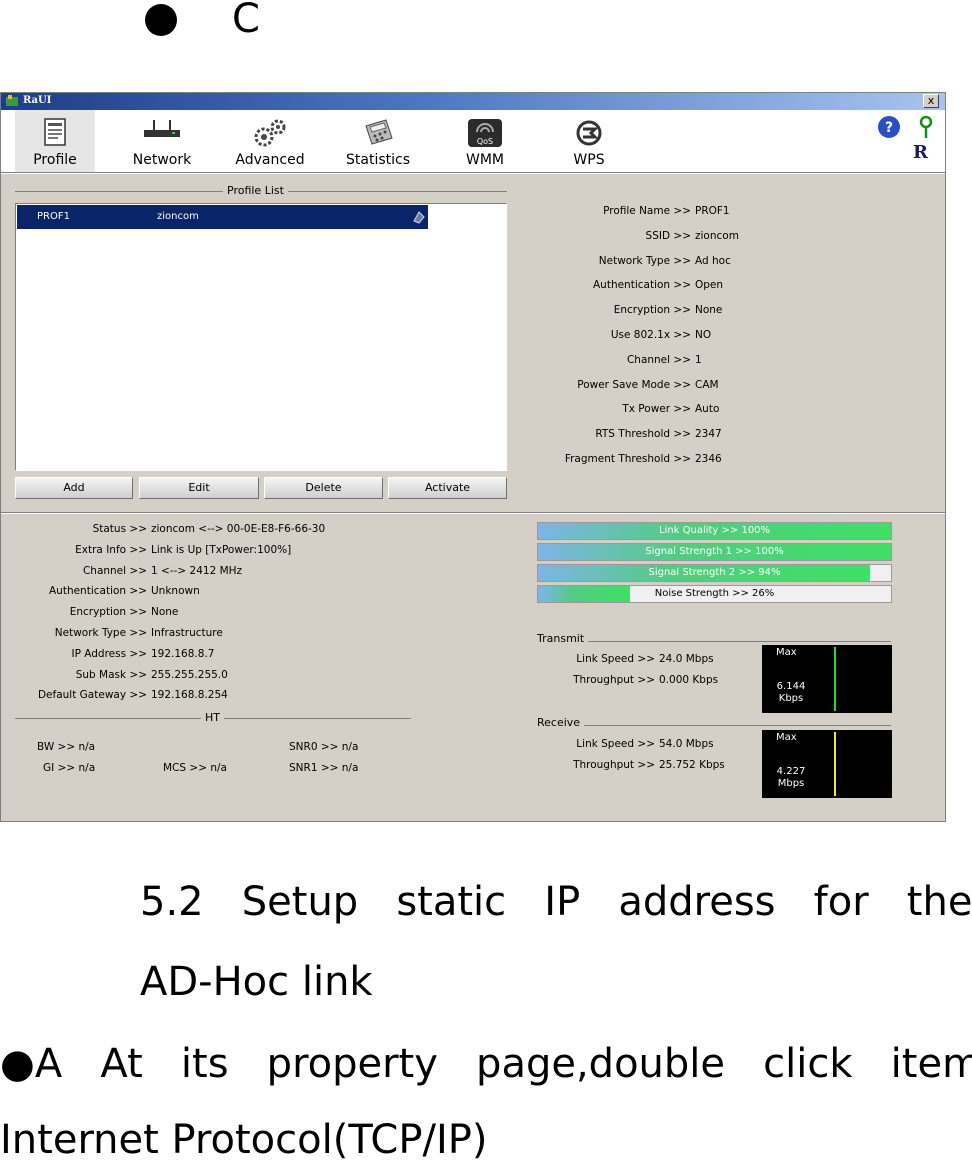  What do you see at coordinates (473, 173) in the screenshot?
I see `toolbar-divider` at bounding box center [473, 173].